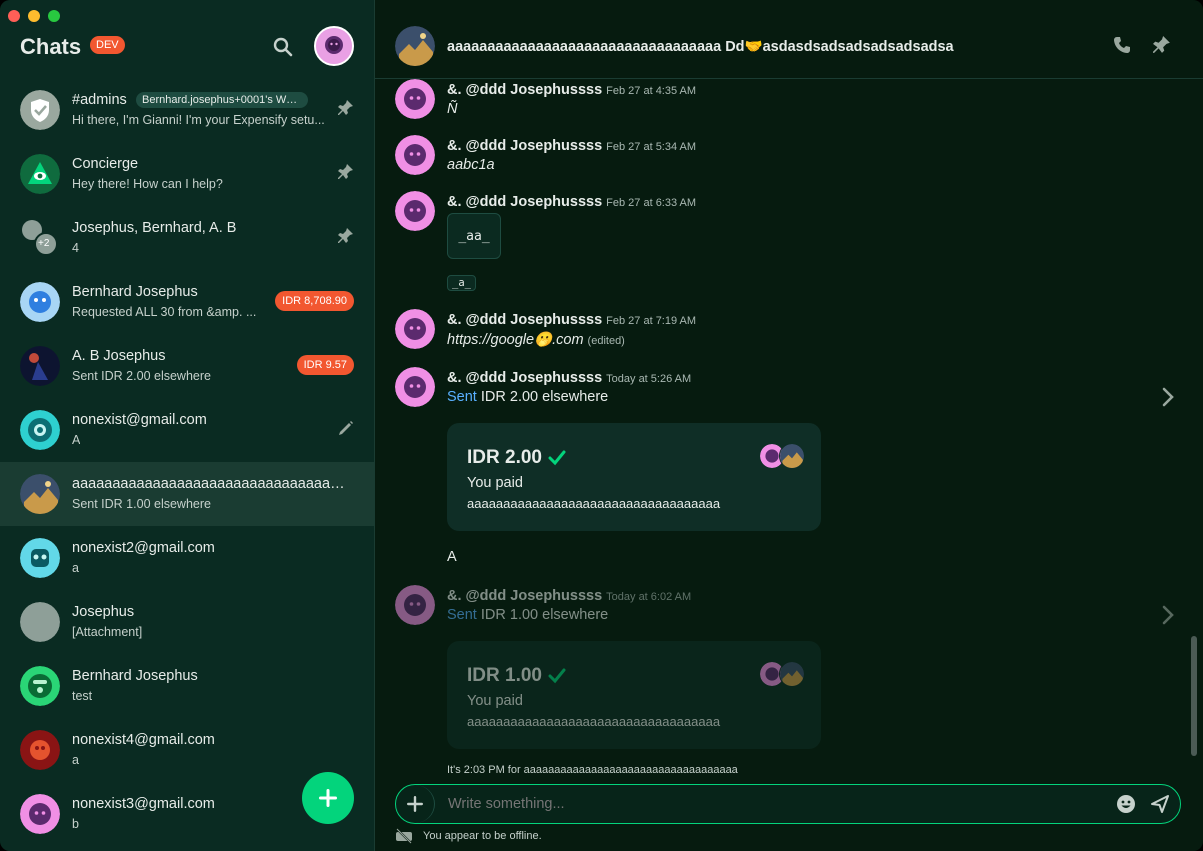 This screenshot has height=851, width=1203. I want to click on chat-name: nonexist@gmail.com, so click(139, 420).